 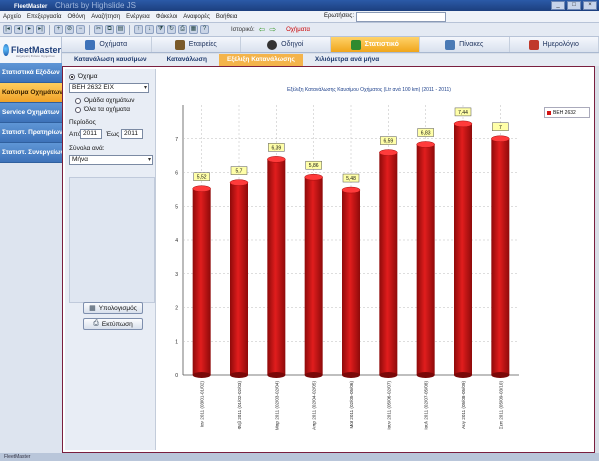 What do you see at coordinates (149, 29) in the screenshot?
I see `sort-desc-icon: ↓` at bounding box center [149, 29].